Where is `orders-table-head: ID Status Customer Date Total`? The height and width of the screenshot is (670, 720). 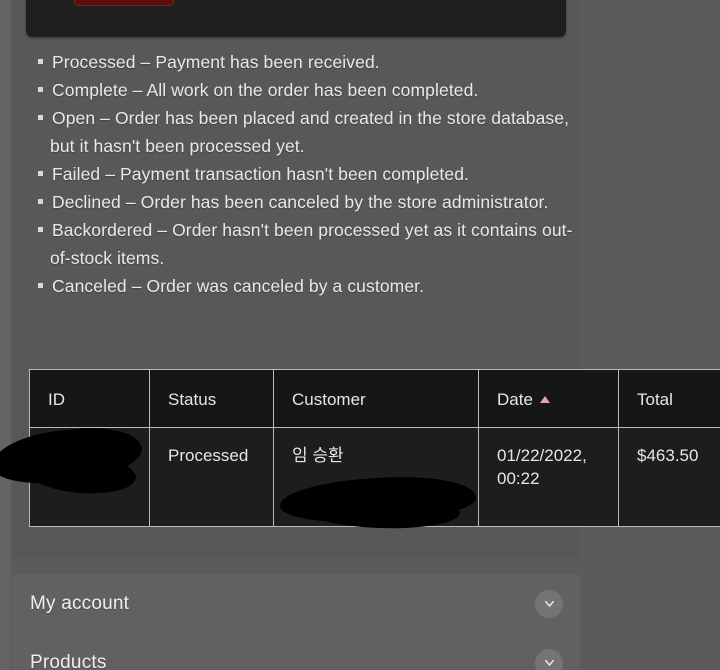
orders-table-head: ID Status Customer Date Total is located at coordinates (374, 398).